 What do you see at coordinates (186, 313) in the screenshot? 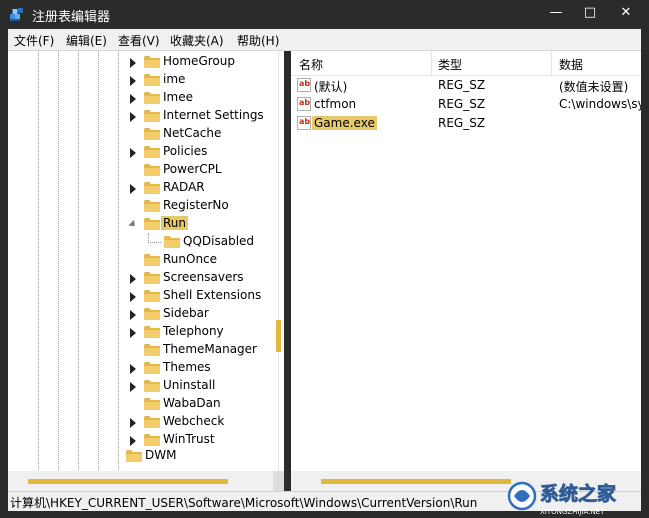
I see `tree-item-label: Sidebar` at bounding box center [186, 313].